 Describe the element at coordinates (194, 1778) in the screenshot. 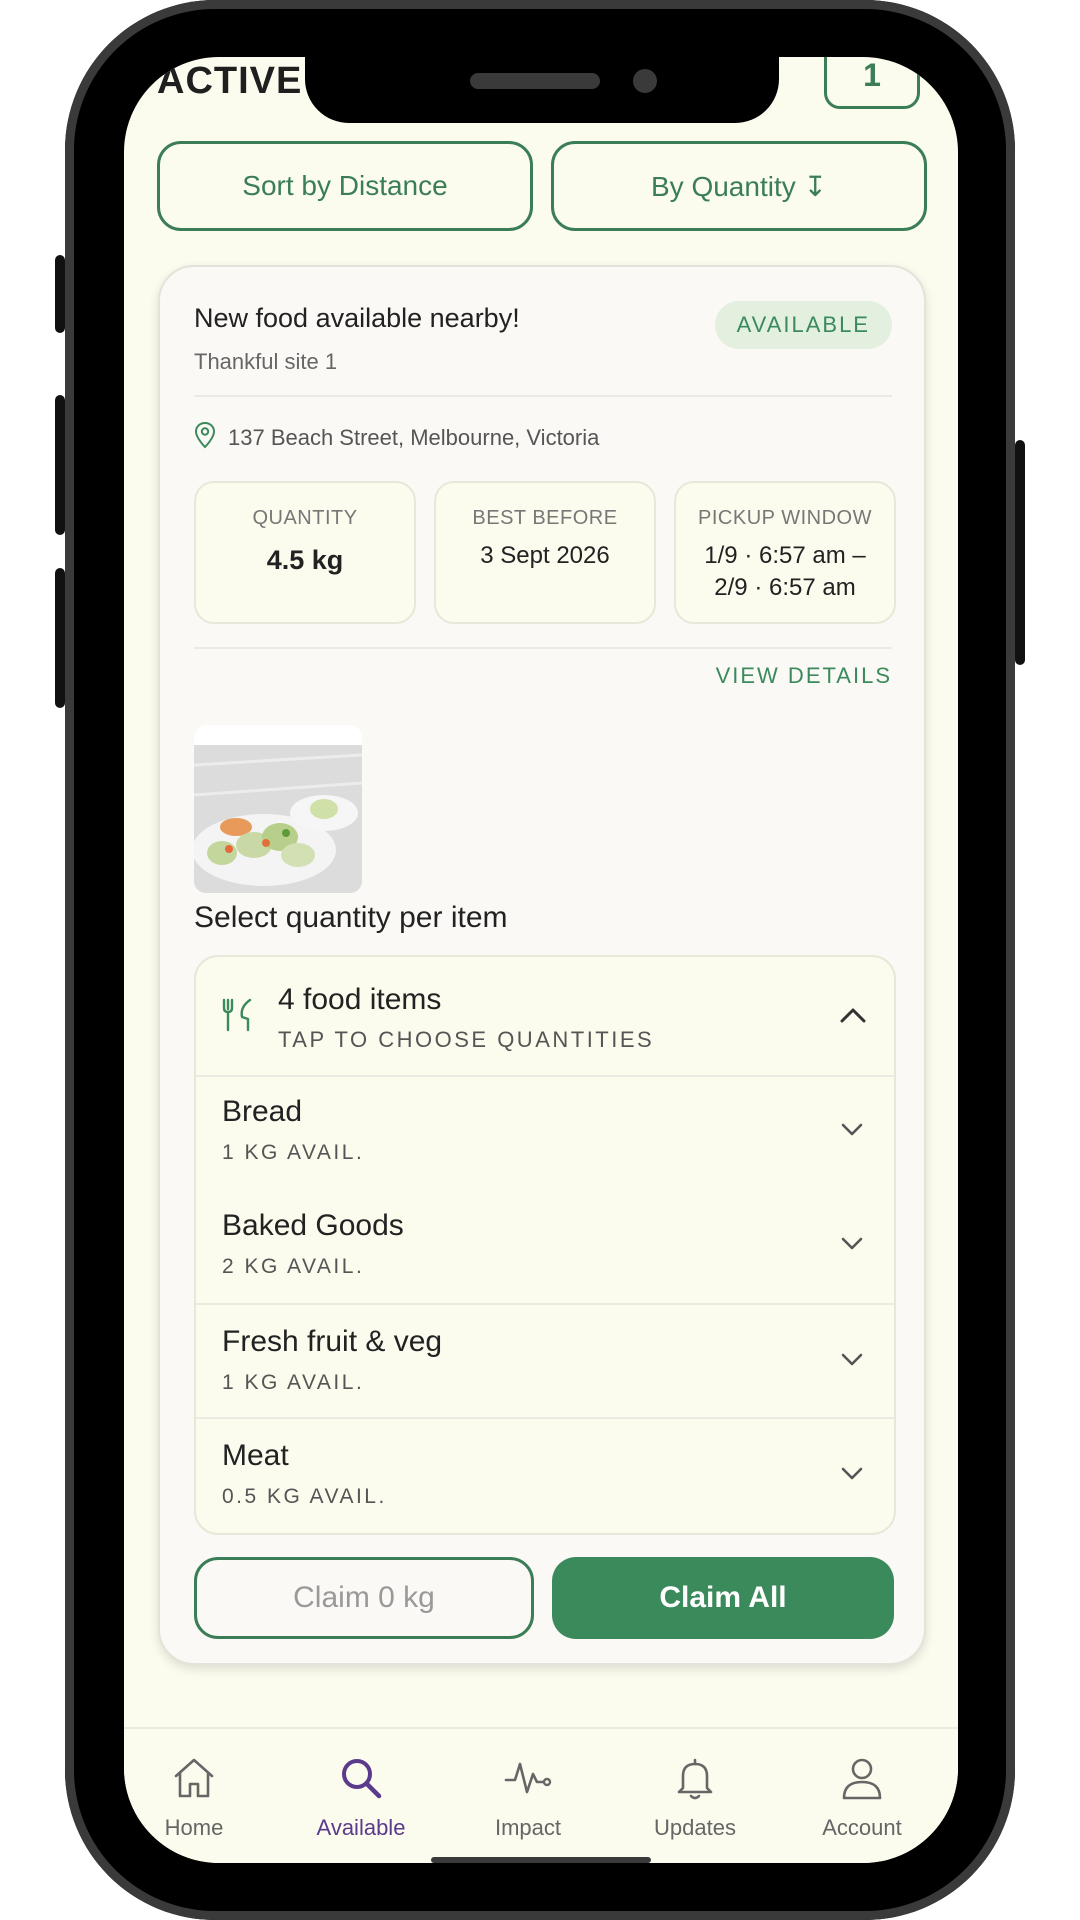

I see `home-icon` at that location.